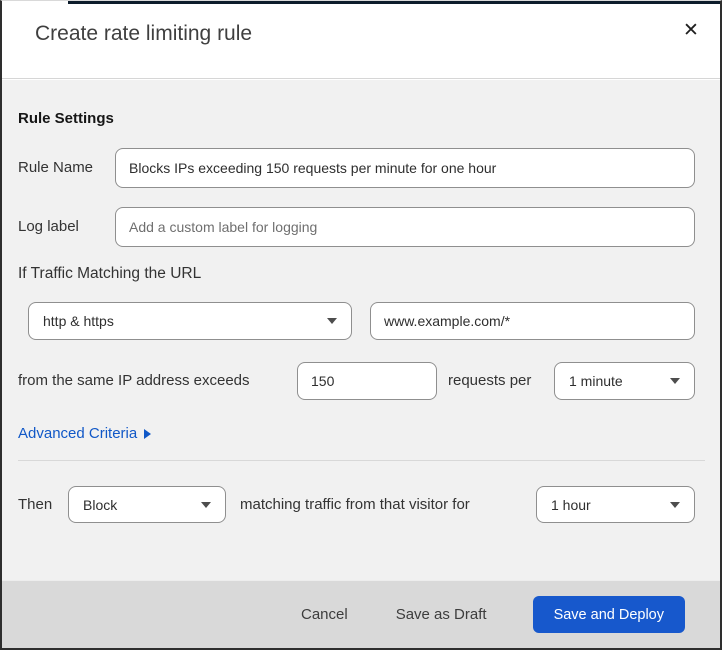 Image resolution: width=722 pixels, height=650 pixels. Describe the element at coordinates (66, 118) in the screenshot. I see `rule-settings-heading: Rule Settings` at that location.